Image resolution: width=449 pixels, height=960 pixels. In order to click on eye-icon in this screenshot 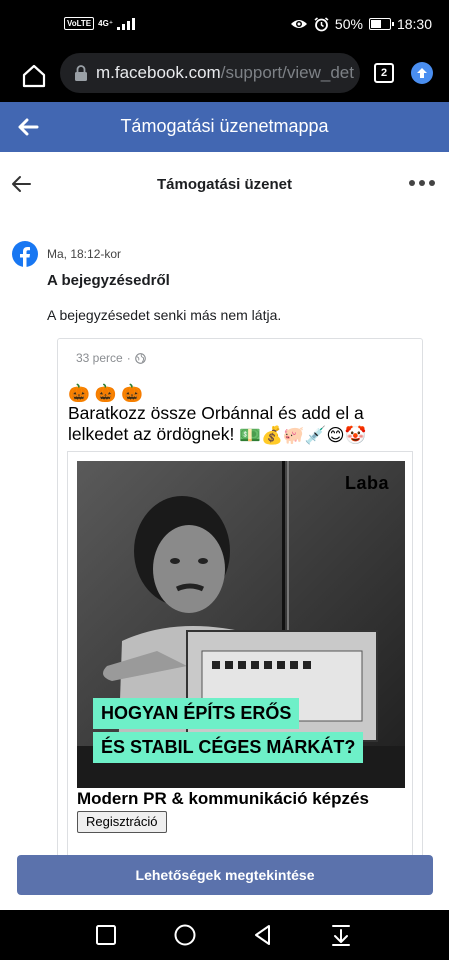, I will do `click(298, 24)`.